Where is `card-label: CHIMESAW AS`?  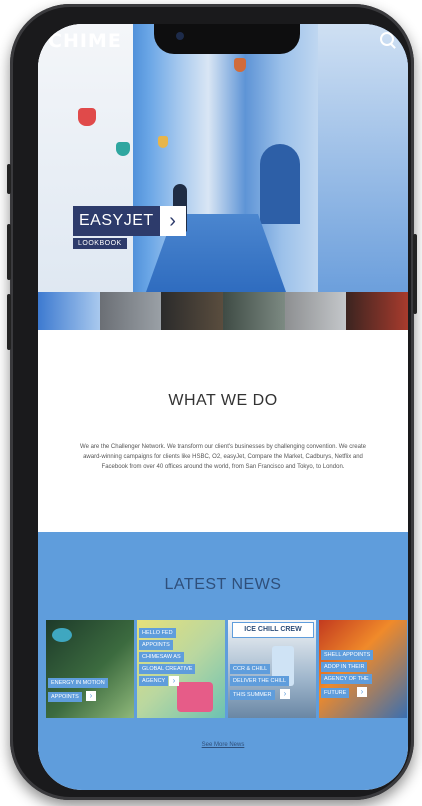 card-label: CHIMESAW AS is located at coordinates (161, 657).